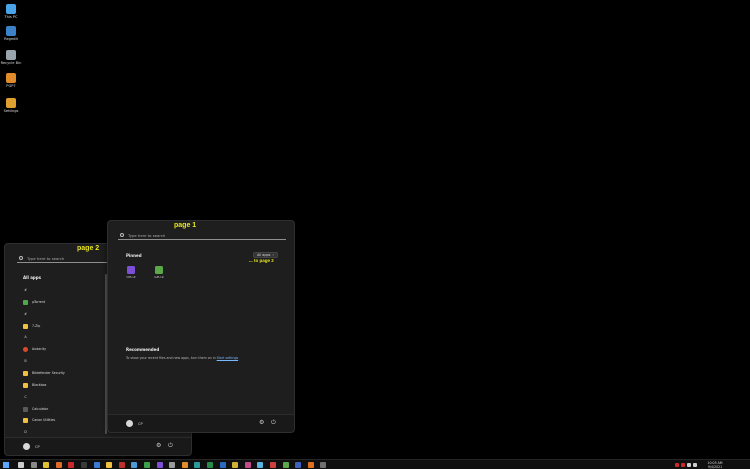  Describe the element at coordinates (39, 349) in the screenshot. I see `app-label: Audacity` at that location.